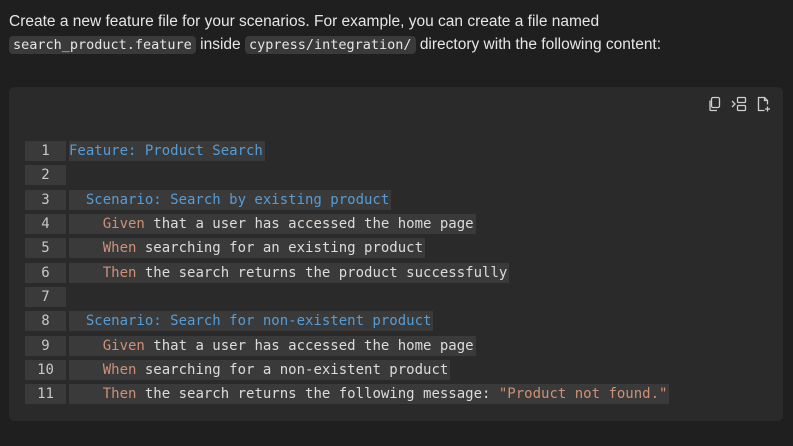 This screenshot has height=446, width=793. Describe the element at coordinates (763, 104) in the screenshot. I see `new-file-icon` at that location.